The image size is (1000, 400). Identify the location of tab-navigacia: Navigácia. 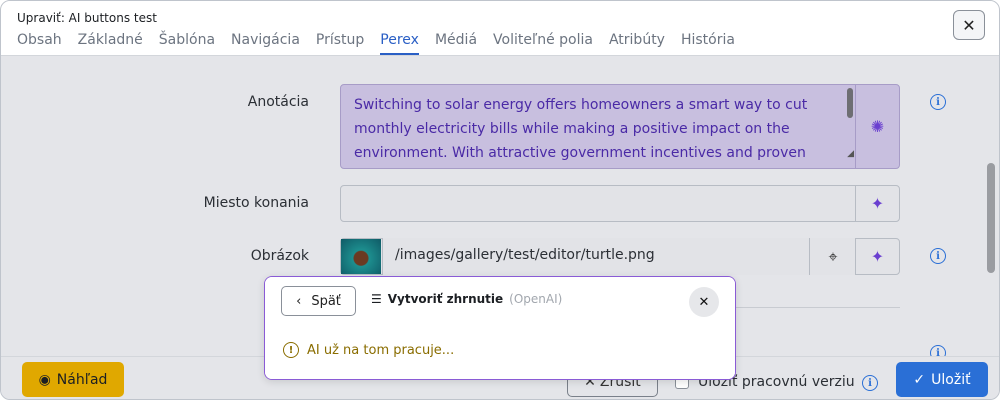
(265, 43).